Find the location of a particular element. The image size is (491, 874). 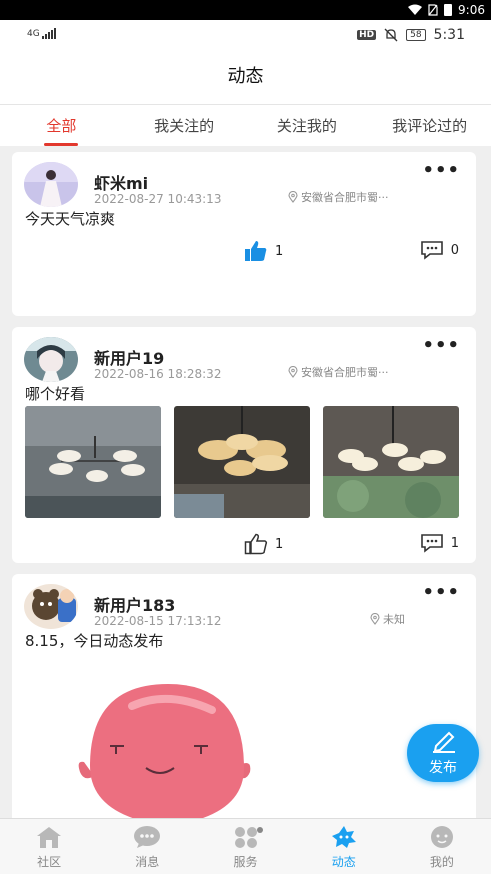

post-location: 未知 is located at coordinates (387, 619).